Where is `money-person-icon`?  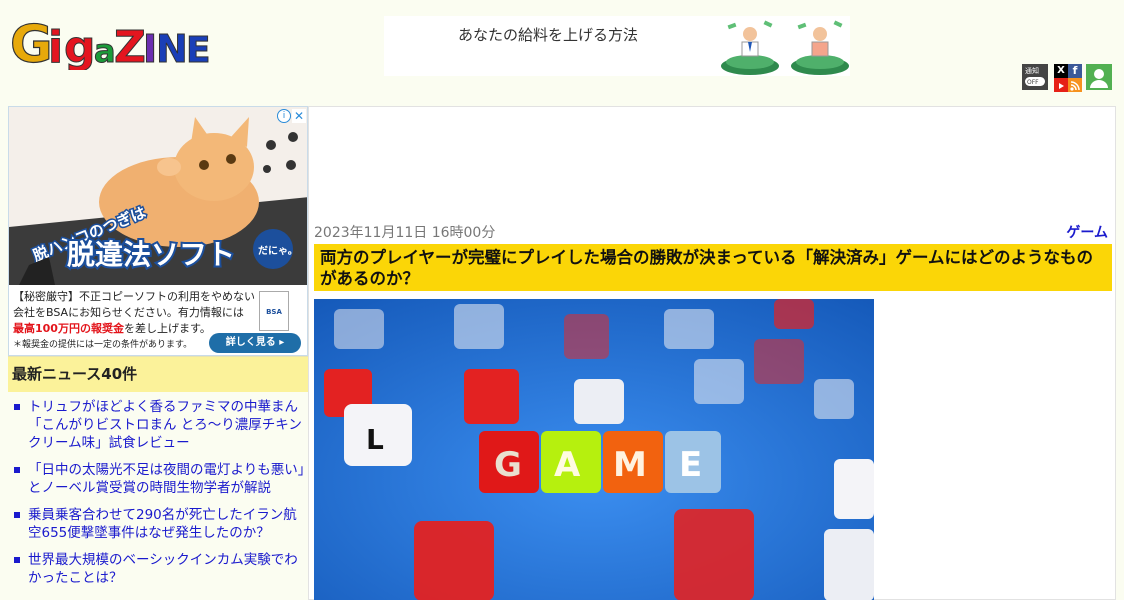
money-person-icon is located at coordinates (750, 47).